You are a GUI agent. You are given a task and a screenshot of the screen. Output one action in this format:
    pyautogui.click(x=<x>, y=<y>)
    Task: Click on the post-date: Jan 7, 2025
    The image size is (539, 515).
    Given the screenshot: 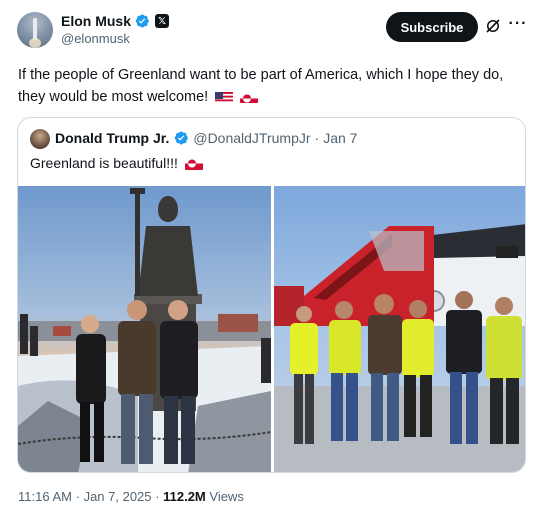 What is the action you would take?
    pyautogui.click(x=118, y=496)
    